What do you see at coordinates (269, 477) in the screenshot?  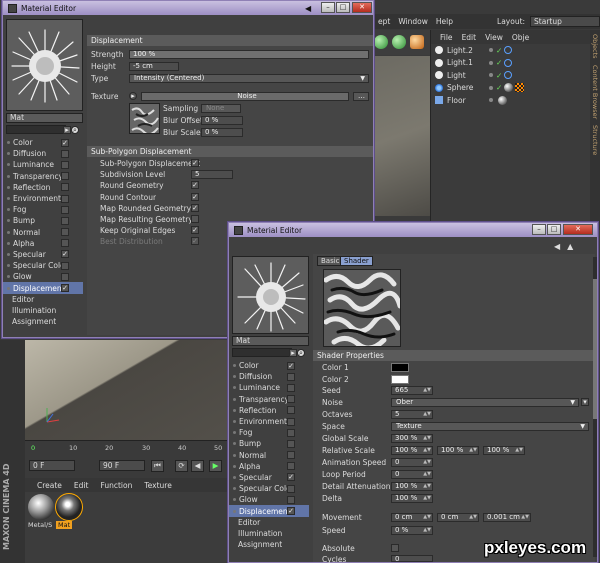 I see `channel-specular: Specular ✓` at bounding box center [269, 477].